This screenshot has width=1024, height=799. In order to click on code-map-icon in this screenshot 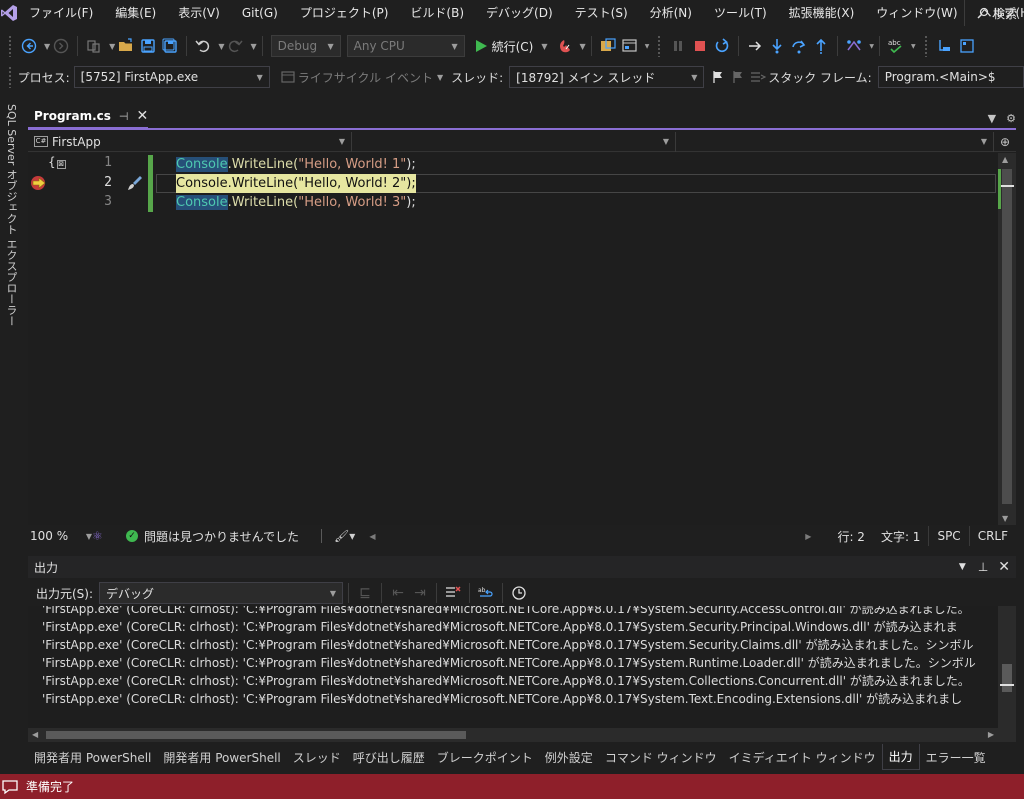, I will do `click(854, 46)`.